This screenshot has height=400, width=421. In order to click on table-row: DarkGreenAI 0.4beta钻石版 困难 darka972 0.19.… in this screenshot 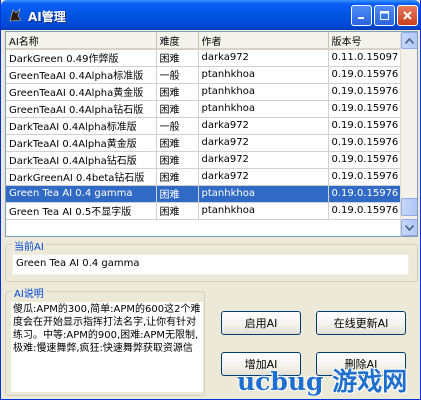, I will do `click(204, 177)`.